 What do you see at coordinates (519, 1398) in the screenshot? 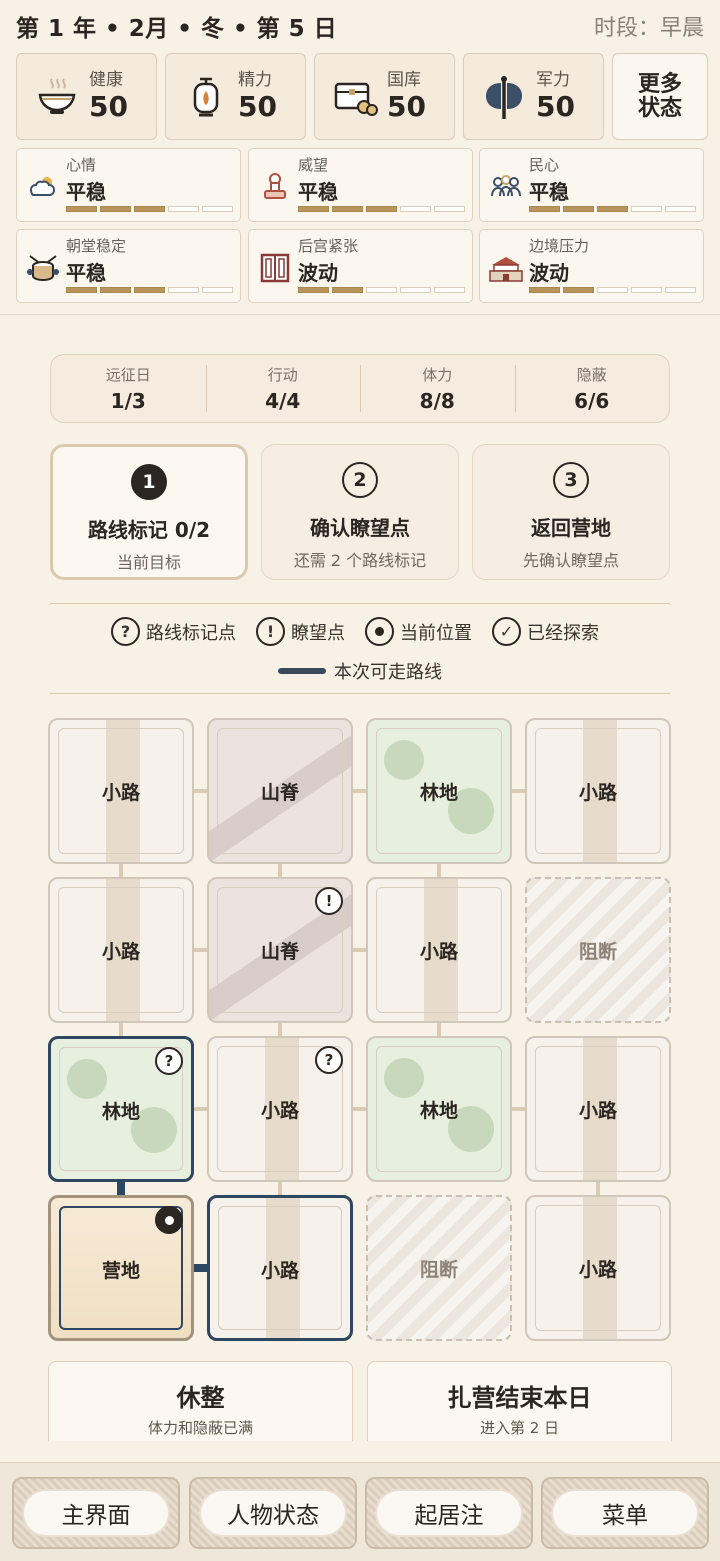
I see `action-title: 扎营结束本日` at bounding box center [519, 1398].